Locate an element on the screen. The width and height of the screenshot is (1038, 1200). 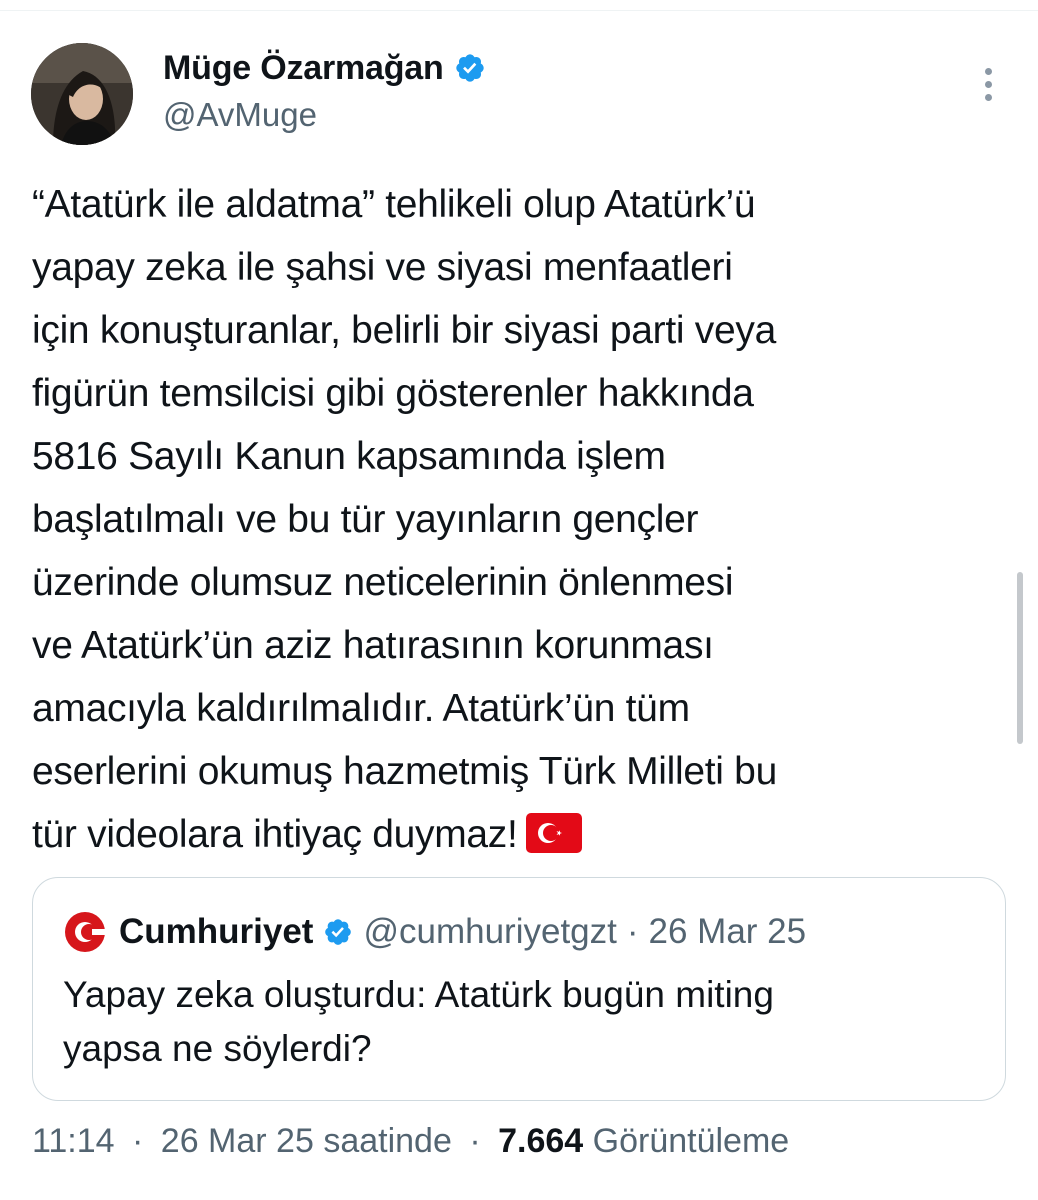
more-options-icon is located at coordinates (988, 84).